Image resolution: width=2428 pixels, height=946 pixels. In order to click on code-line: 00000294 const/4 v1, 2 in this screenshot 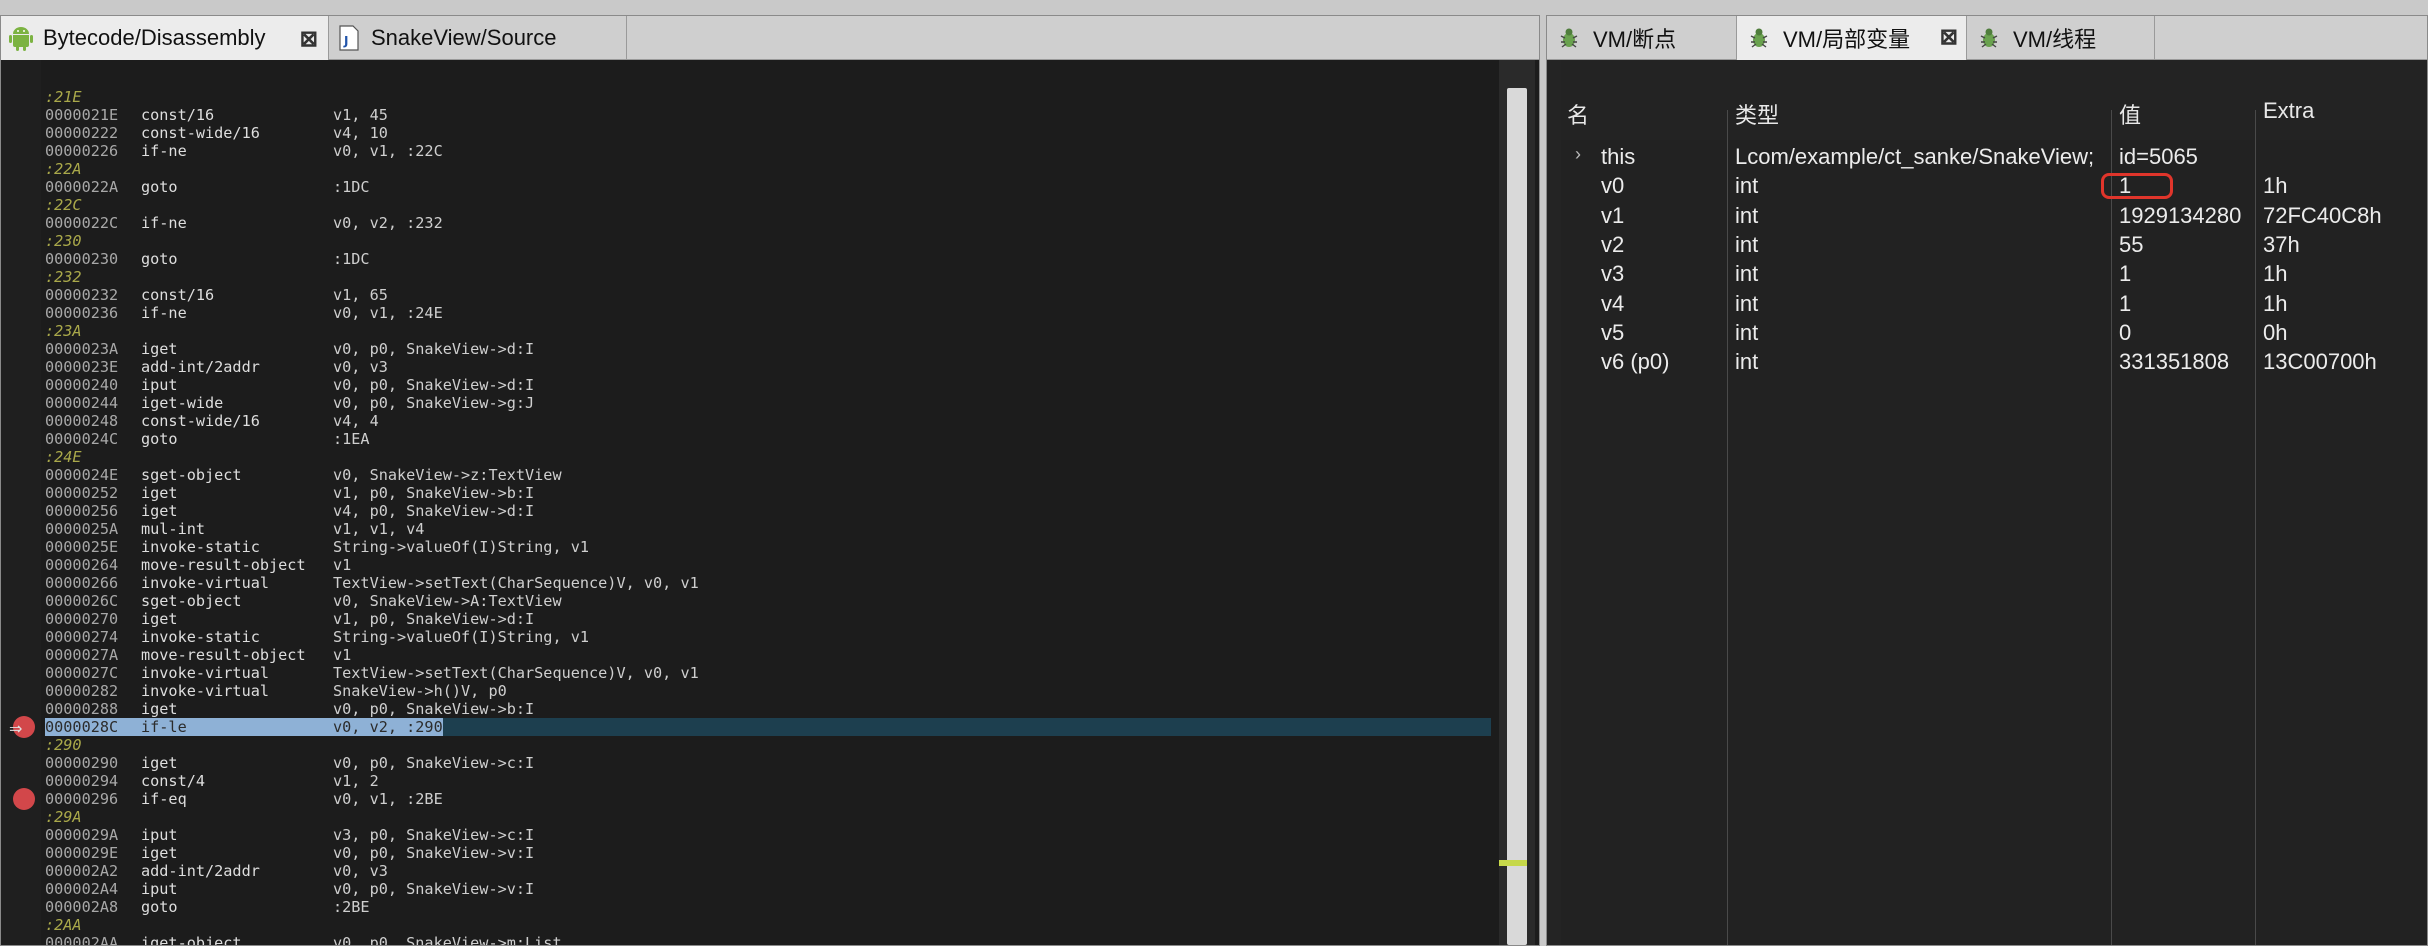, I will do `click(768, 781)`.